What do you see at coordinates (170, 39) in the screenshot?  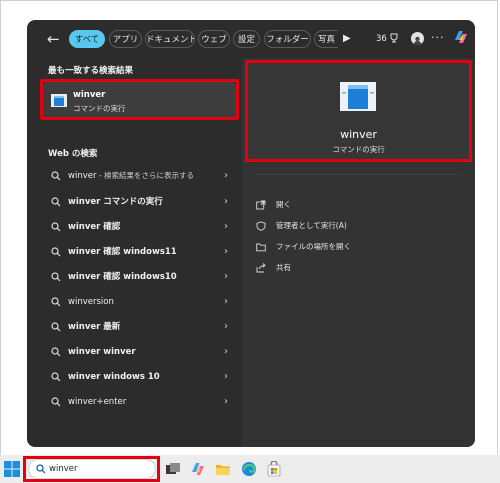 I see `filter-documents: ドキュメント` at bounding box center [170, 39].